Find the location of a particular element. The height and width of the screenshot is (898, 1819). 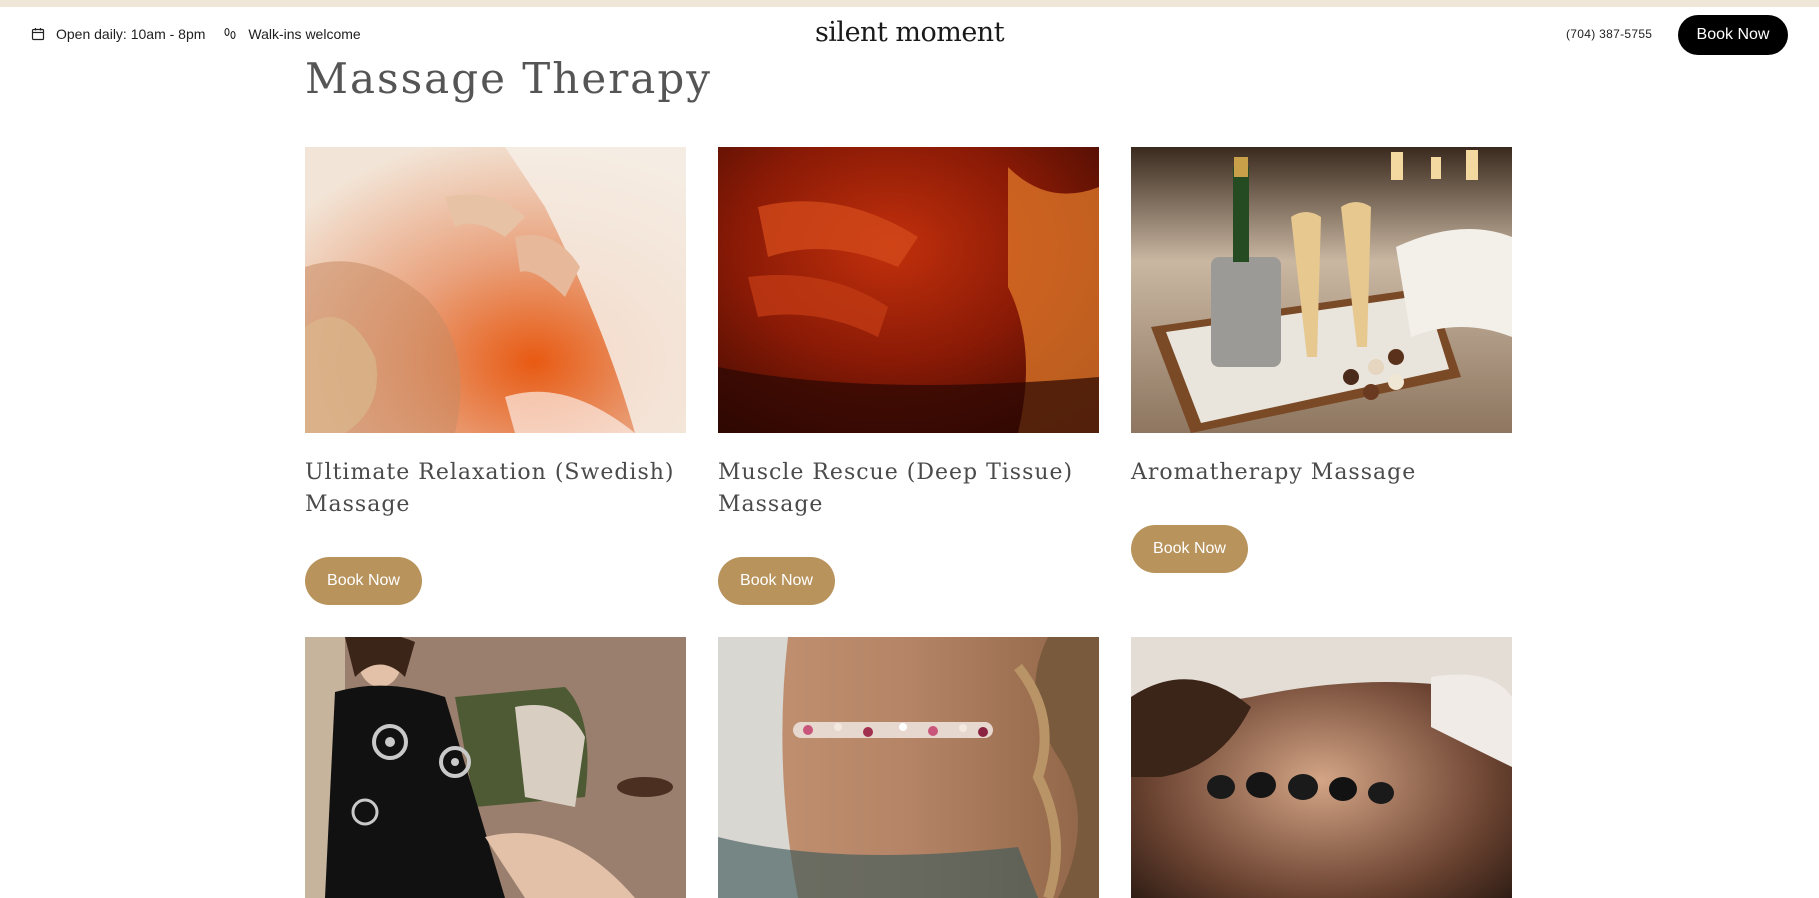

deep-tissue-massage-image is located at coordinates (908, 290).